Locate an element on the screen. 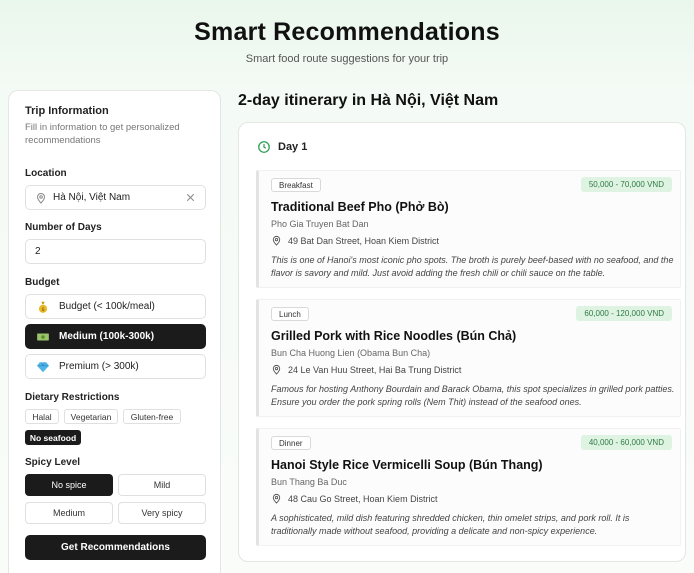 This screenshot has height=573, width=694. budget-option-premium: Premium (> 300k) is located at coordinates (115, 366).